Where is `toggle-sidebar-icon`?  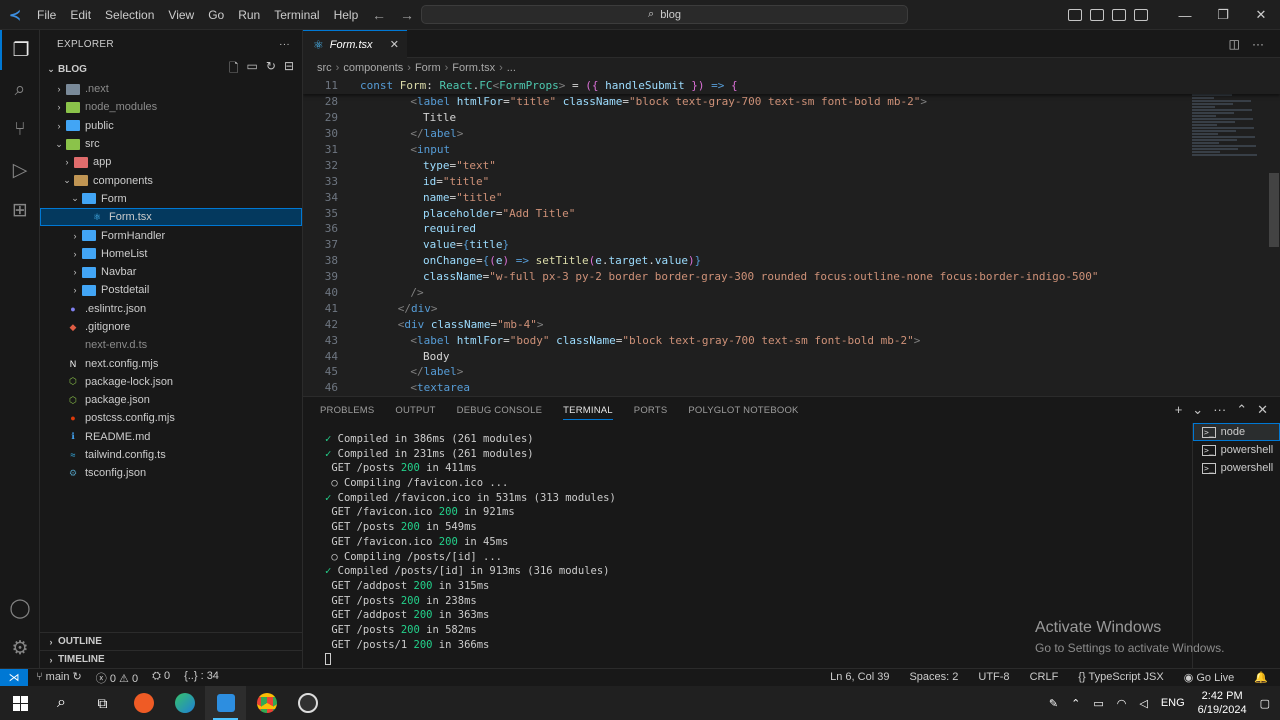 toggle-sidebar-icon is located at coordinates (1075, 15).